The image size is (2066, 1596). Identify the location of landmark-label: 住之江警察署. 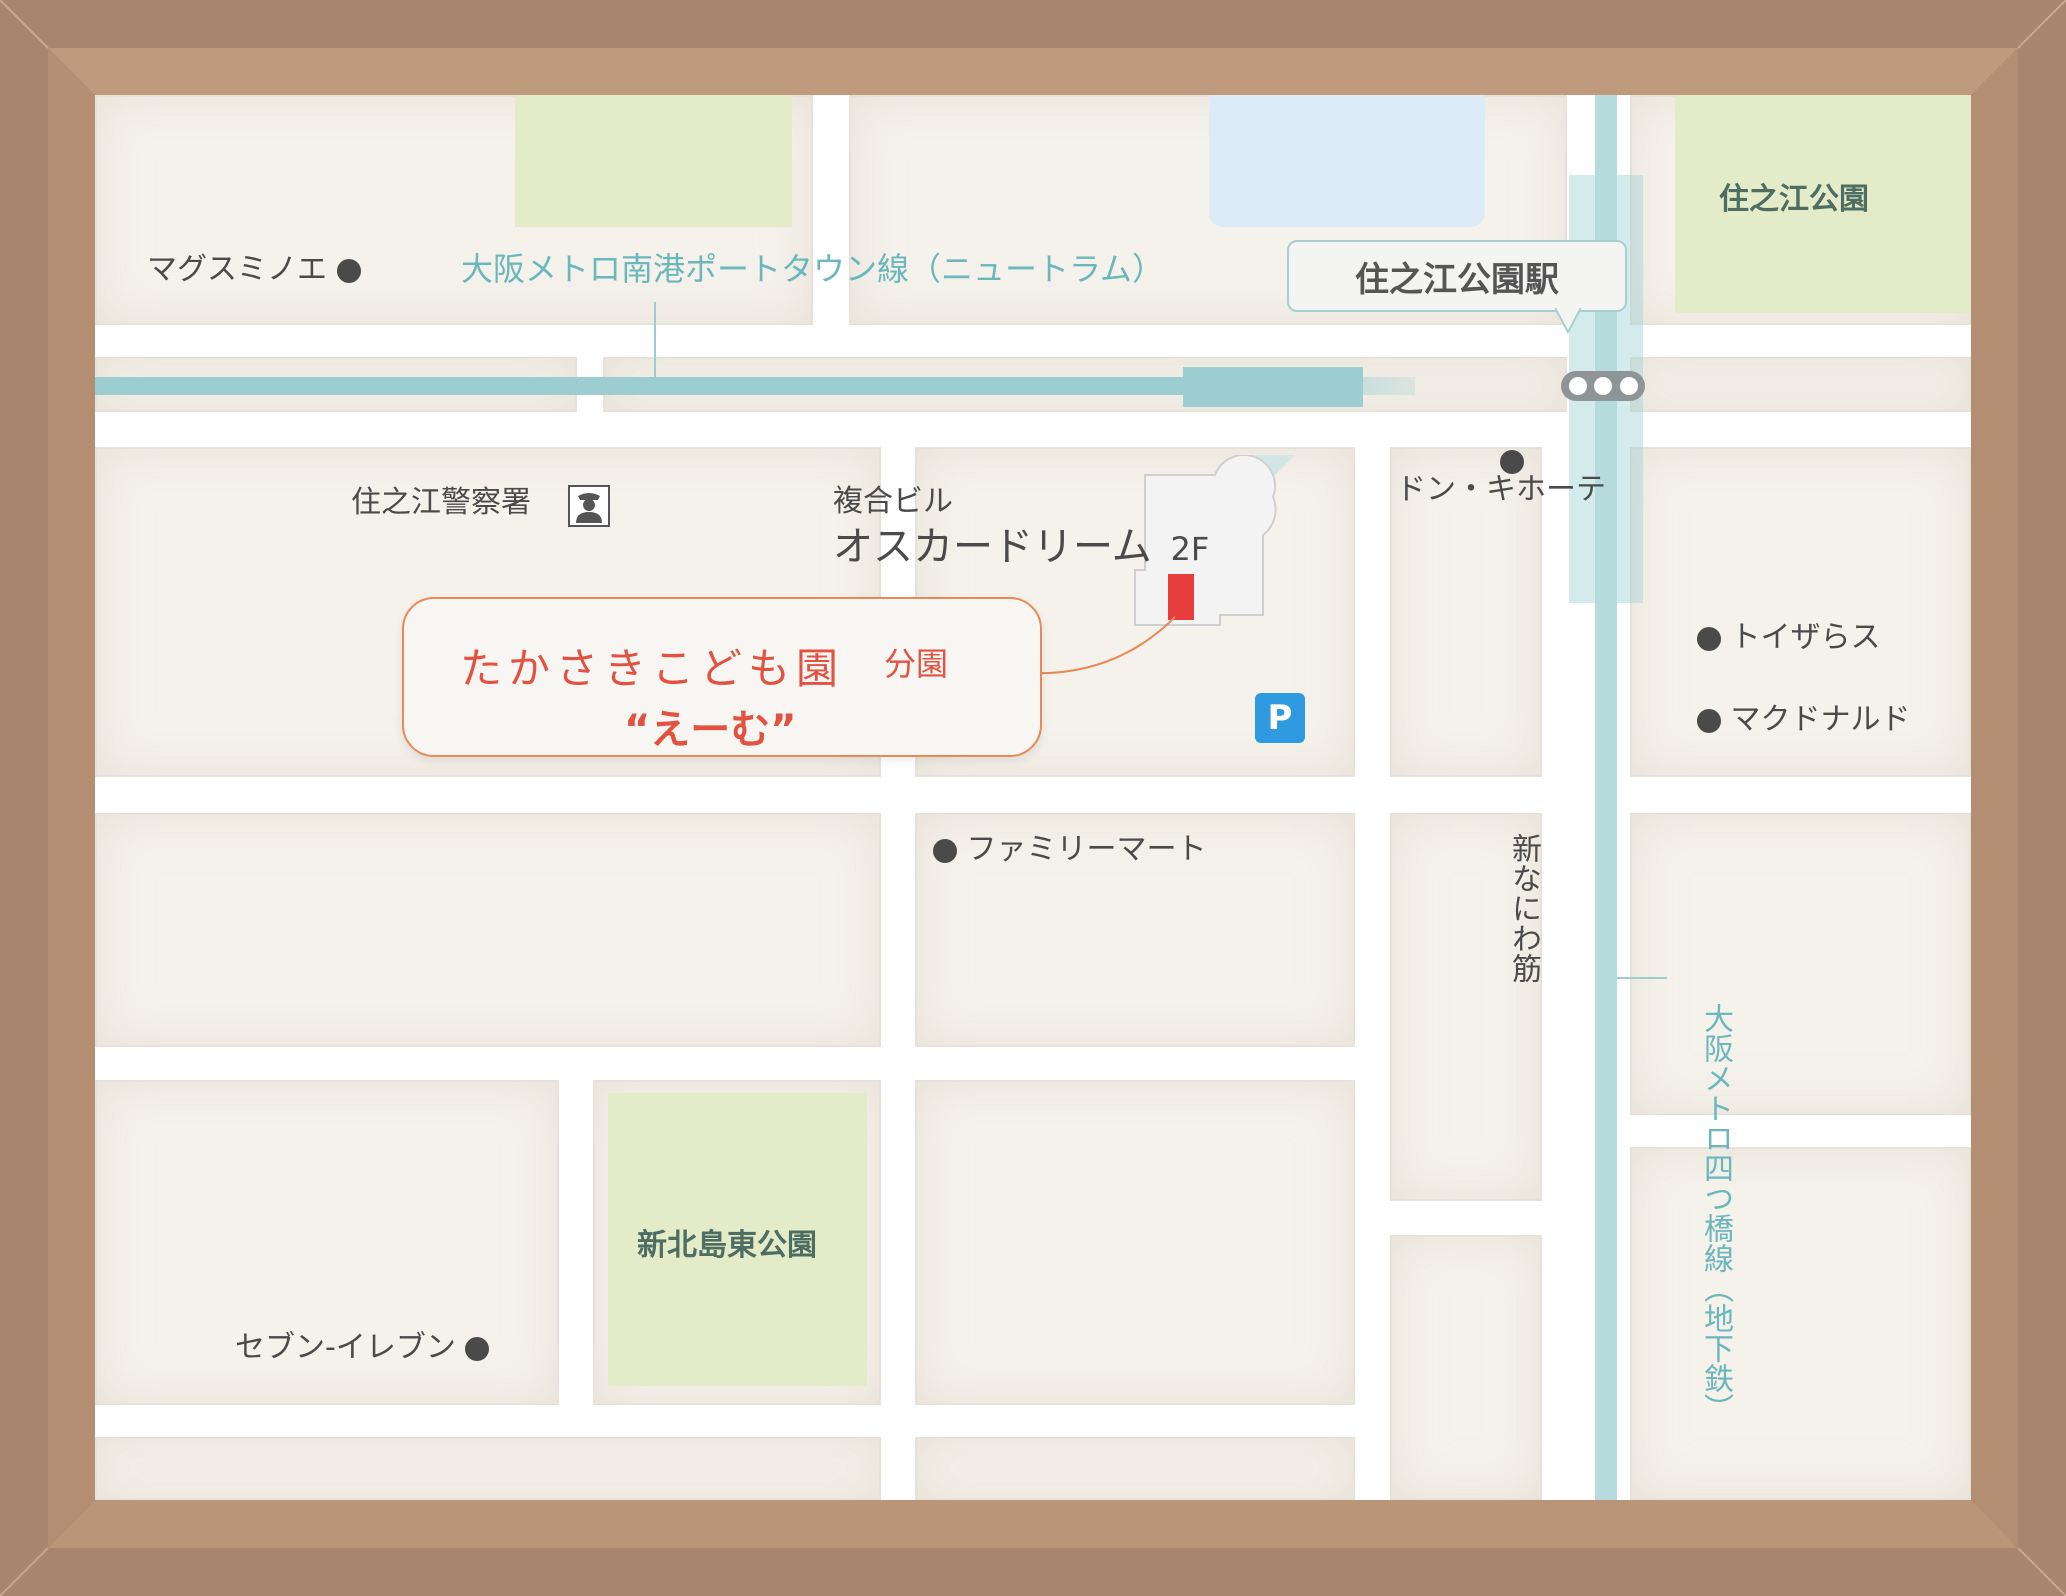
(441, 502).